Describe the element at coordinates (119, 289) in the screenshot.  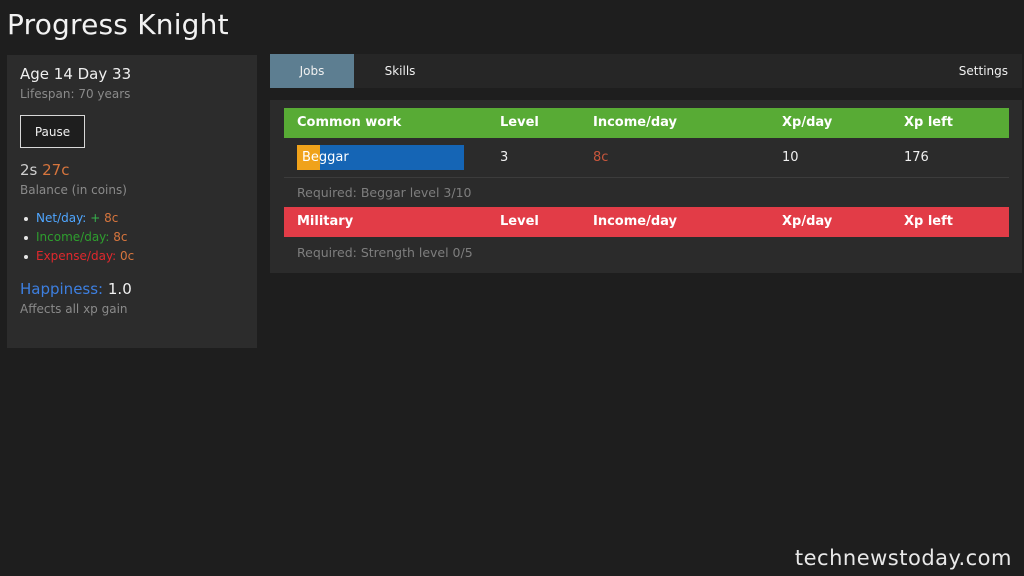
I see `happiness-value: 1.0` at that location.